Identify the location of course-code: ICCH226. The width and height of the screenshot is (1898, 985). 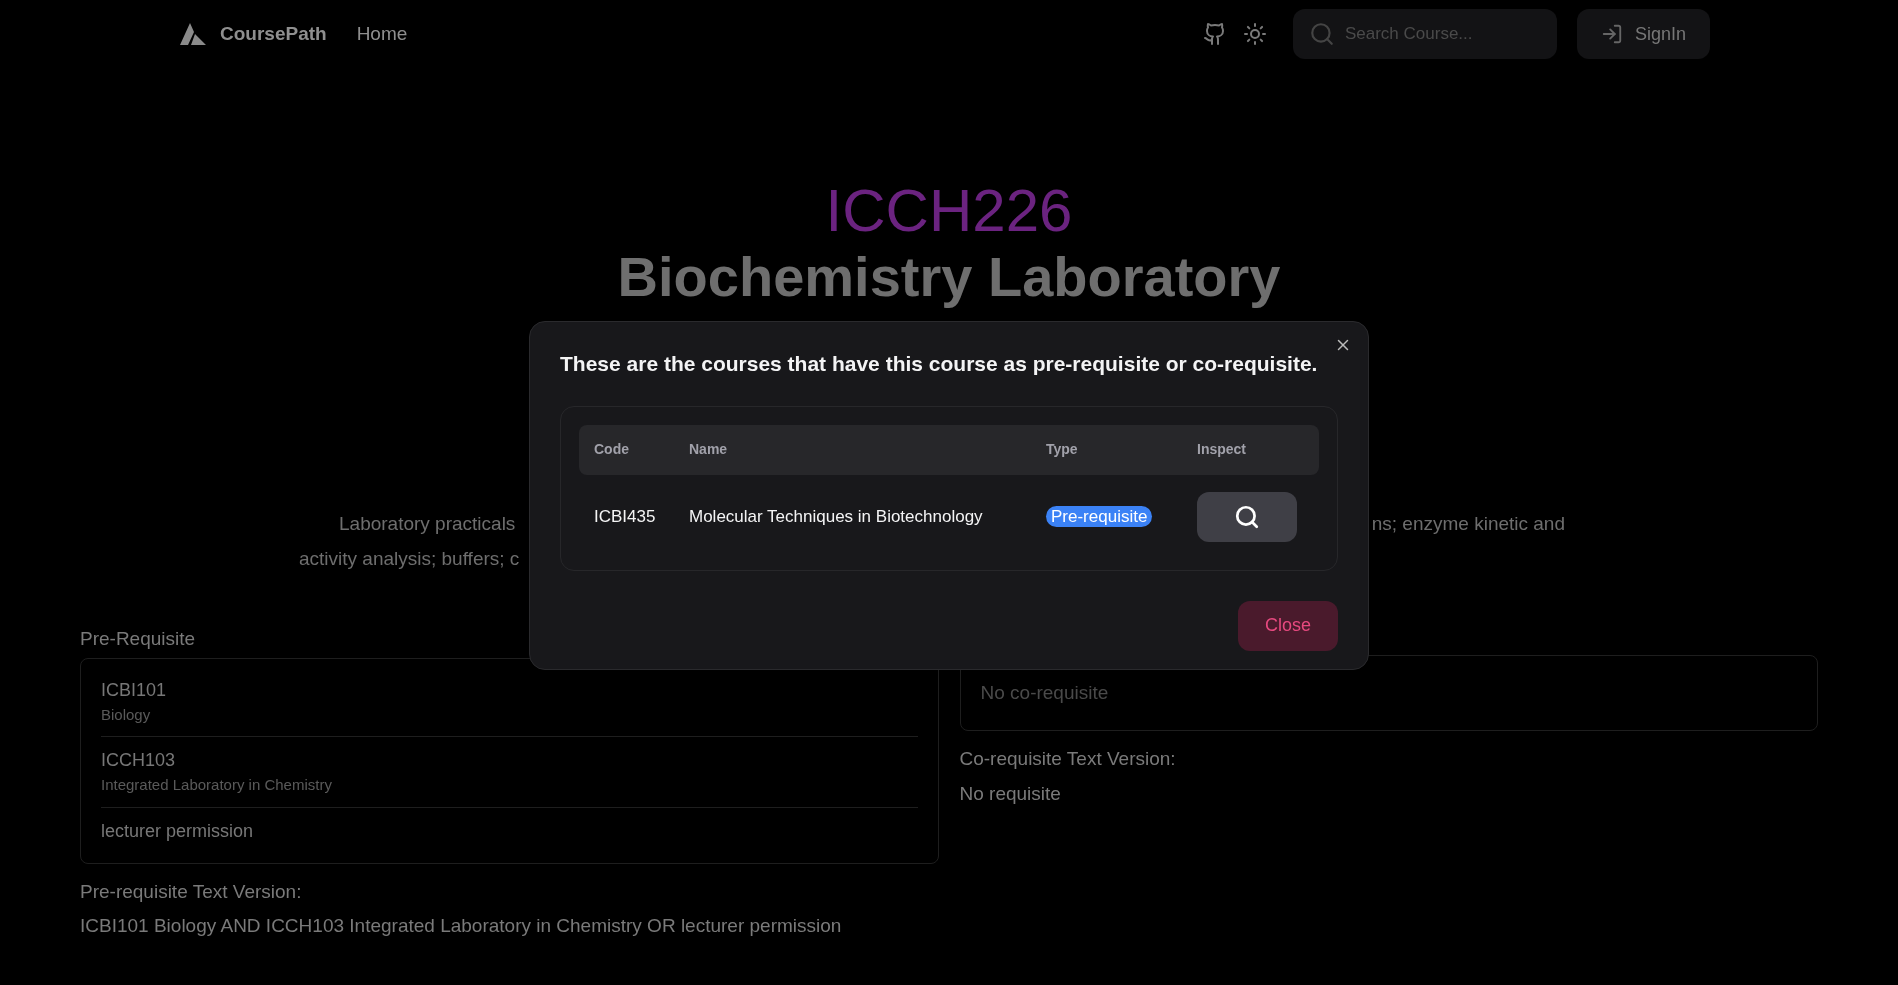
(949, 211).